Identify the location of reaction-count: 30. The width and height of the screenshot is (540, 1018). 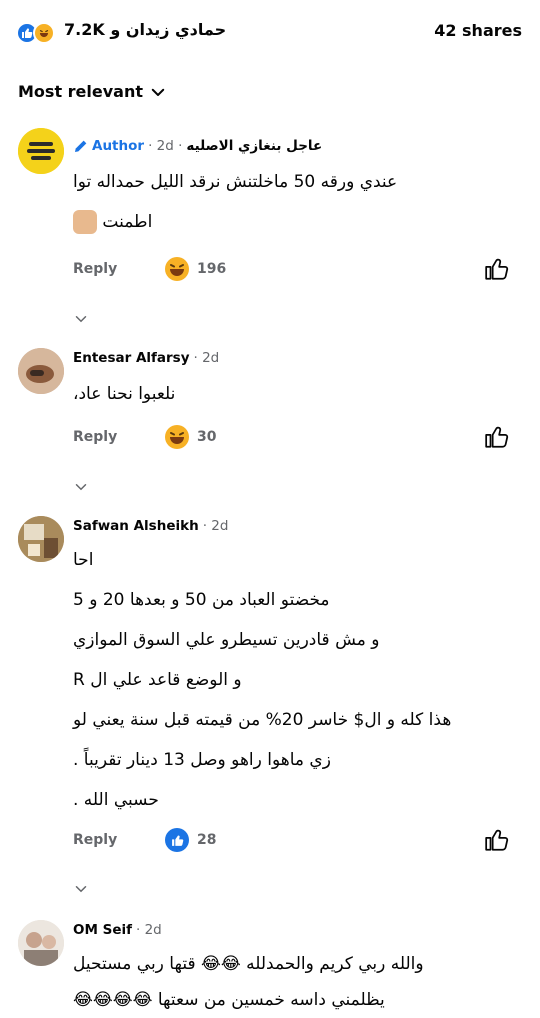
(190, 437).